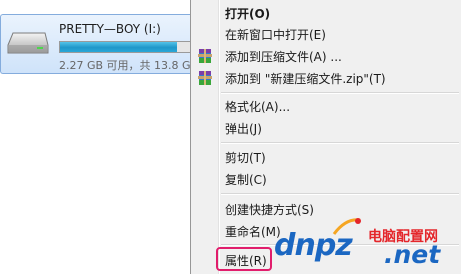 This screenshot has height=274, width=461. I want to click on menu-item-copy: 复制(C), so click(326, 179).